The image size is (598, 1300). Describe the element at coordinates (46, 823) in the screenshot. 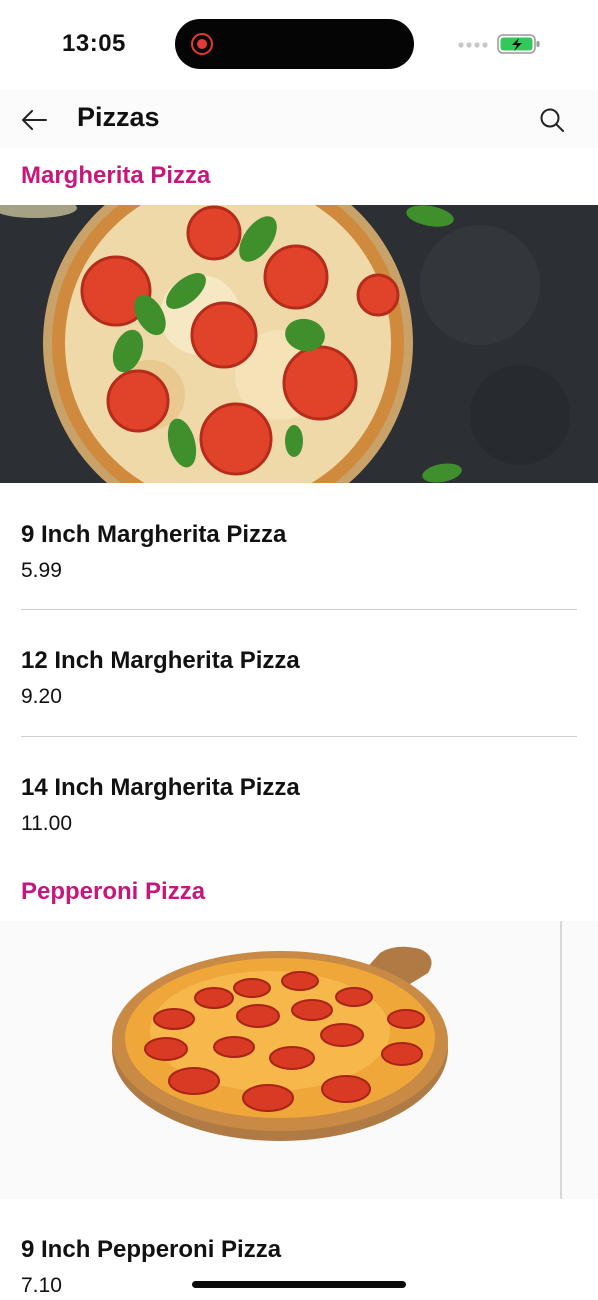

I see `item-price: 11.00` at that location.